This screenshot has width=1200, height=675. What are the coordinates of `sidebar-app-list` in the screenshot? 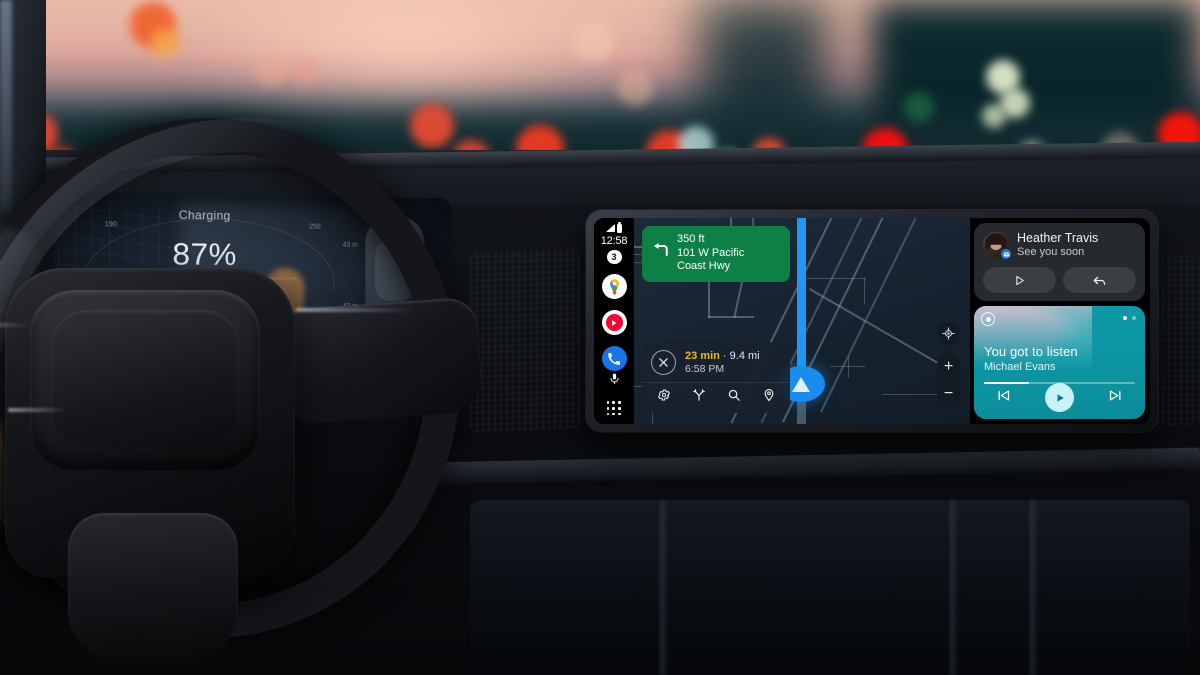 It's located at (614, 323).